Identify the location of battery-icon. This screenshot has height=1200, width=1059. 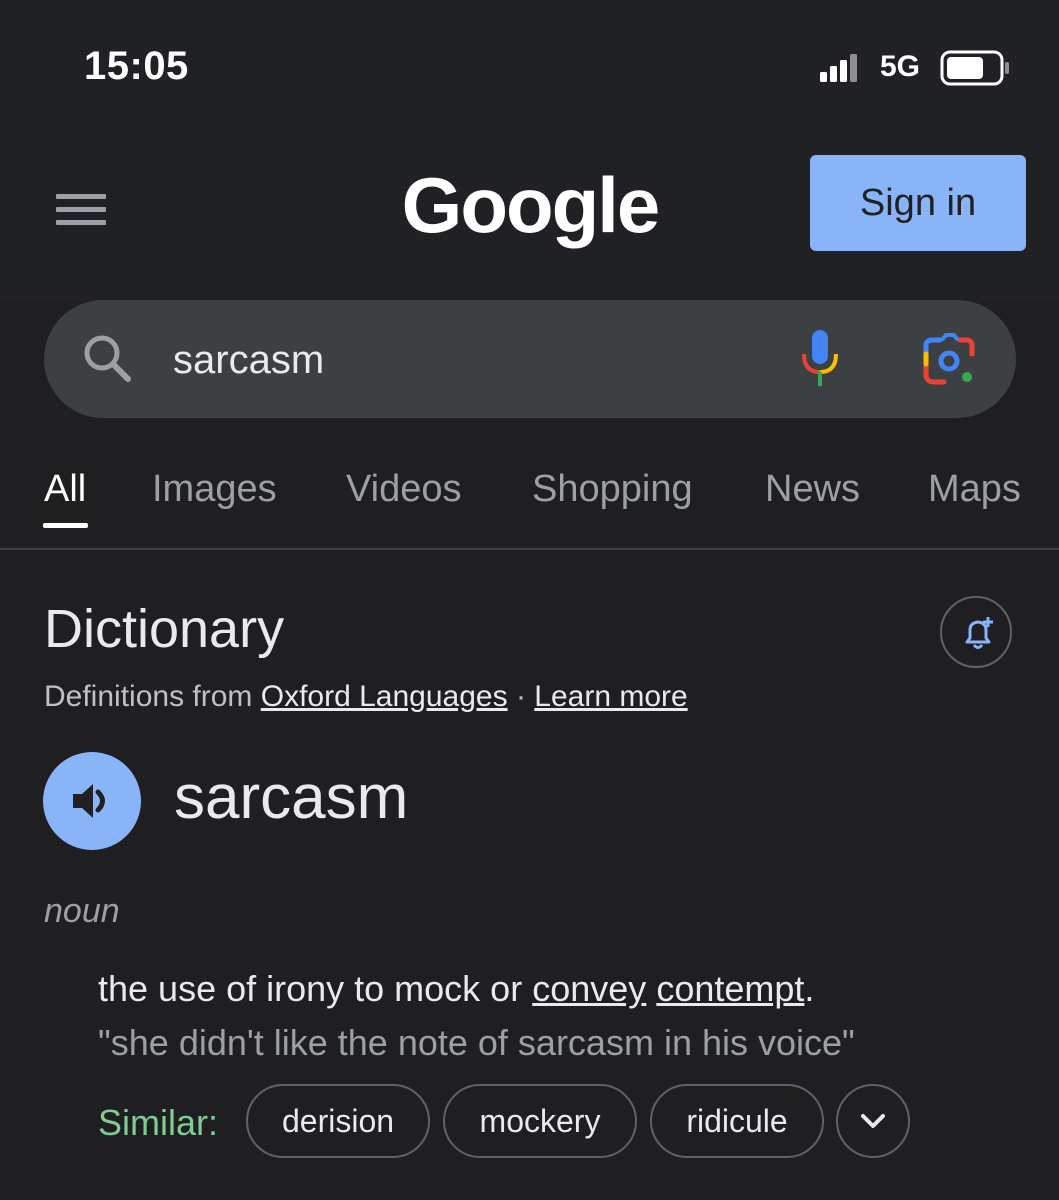
(974, 68).